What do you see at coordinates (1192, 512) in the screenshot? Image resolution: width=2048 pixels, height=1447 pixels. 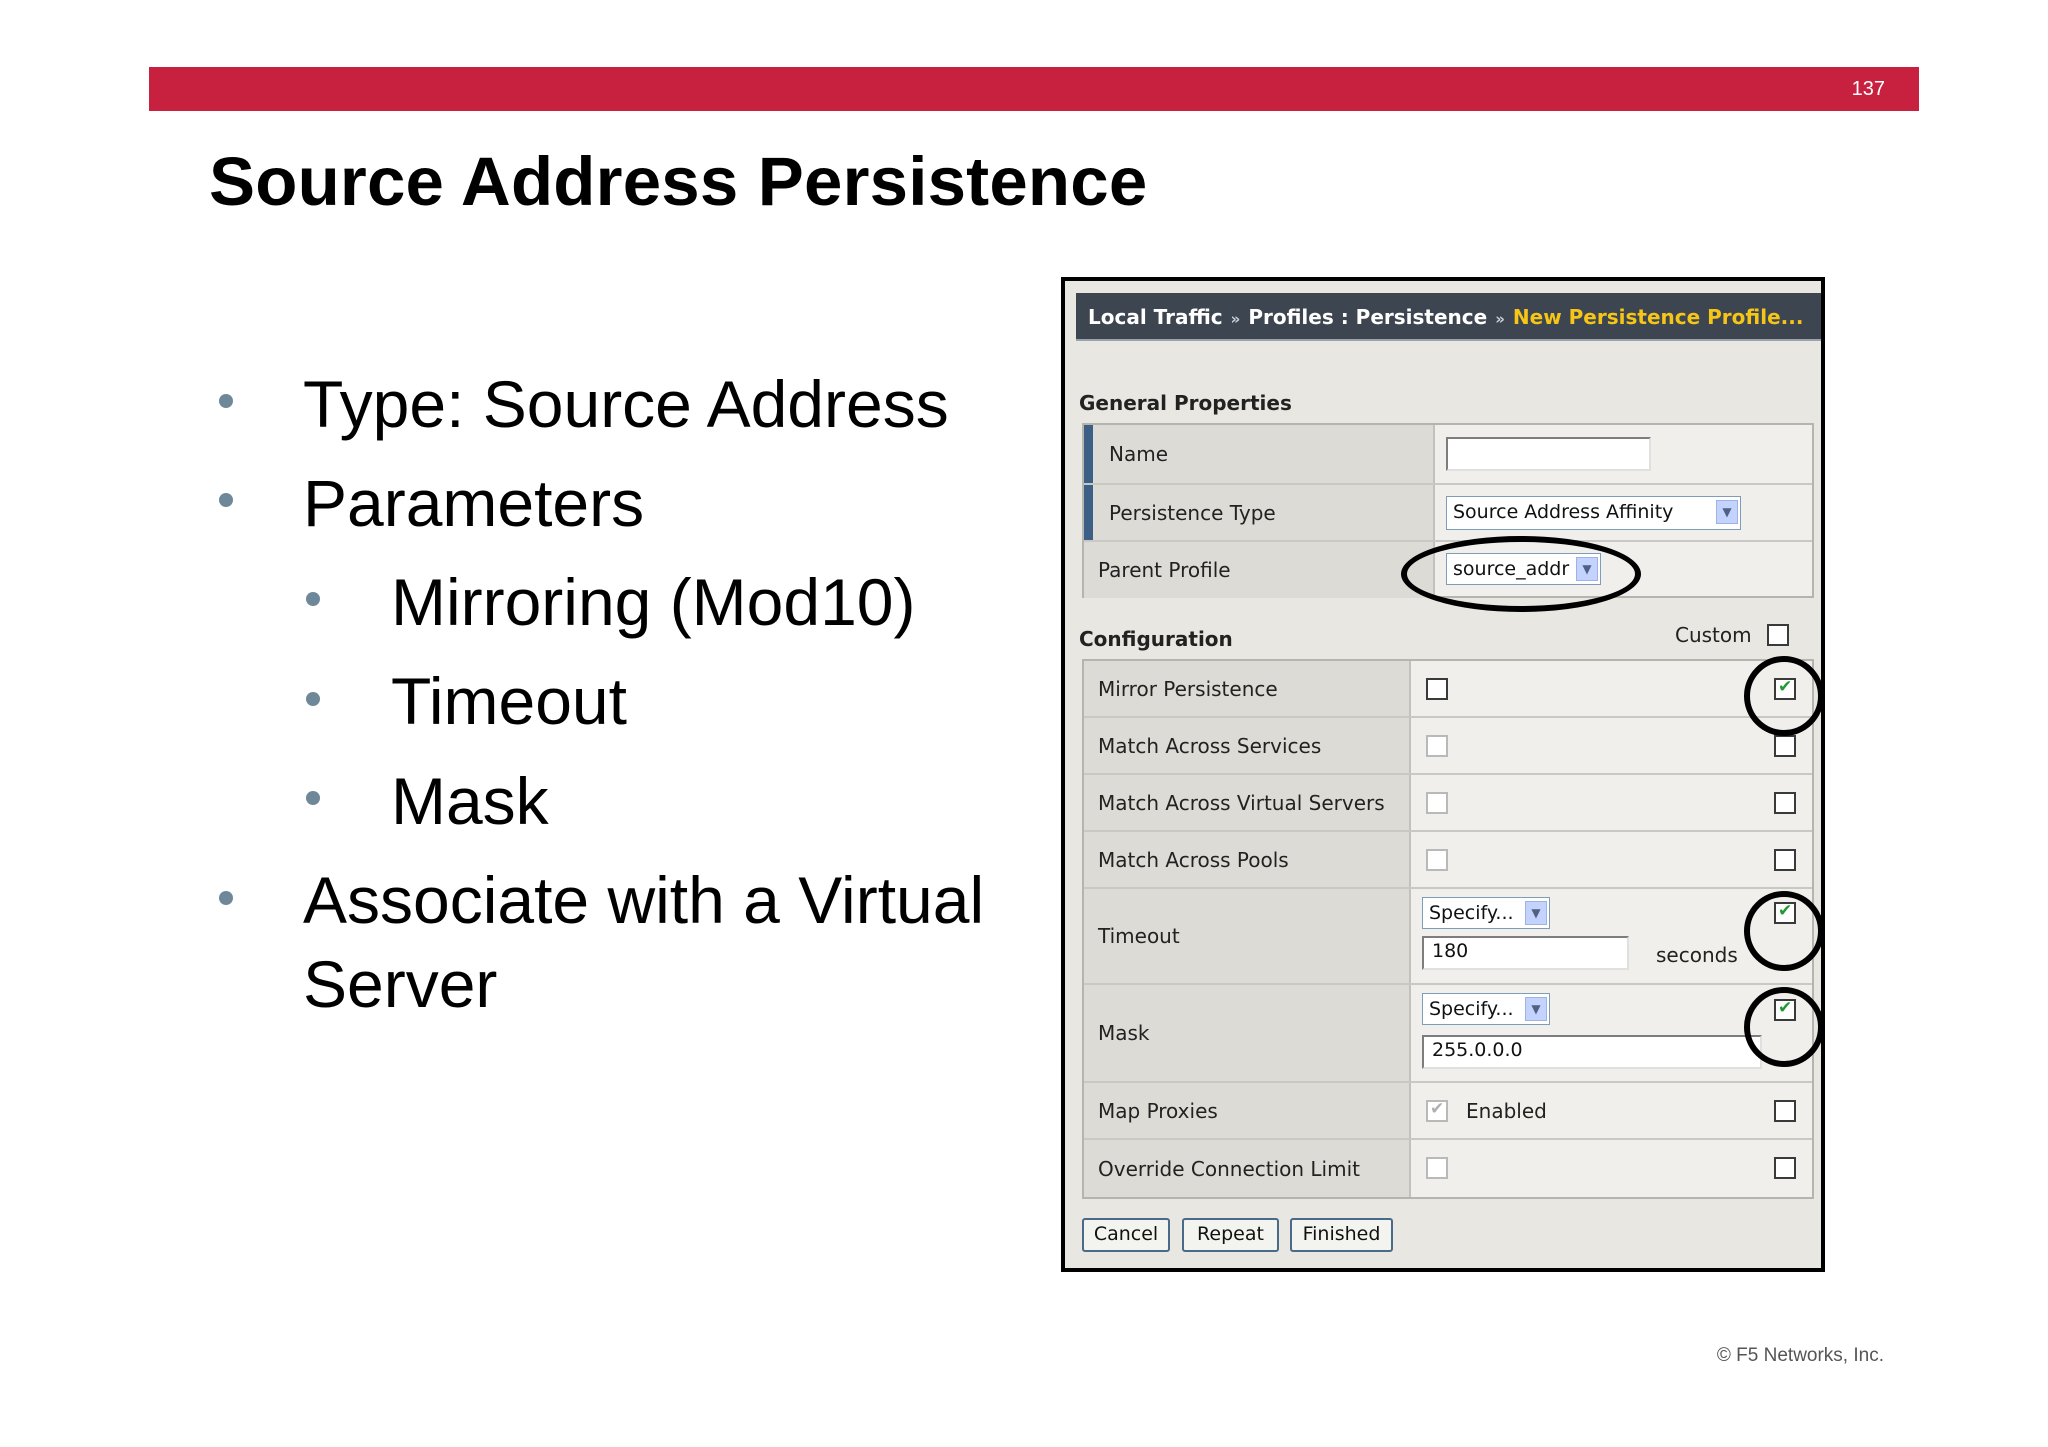 I see `persistence-type-label: Persistence Type` at bounding box center [1192, 512].